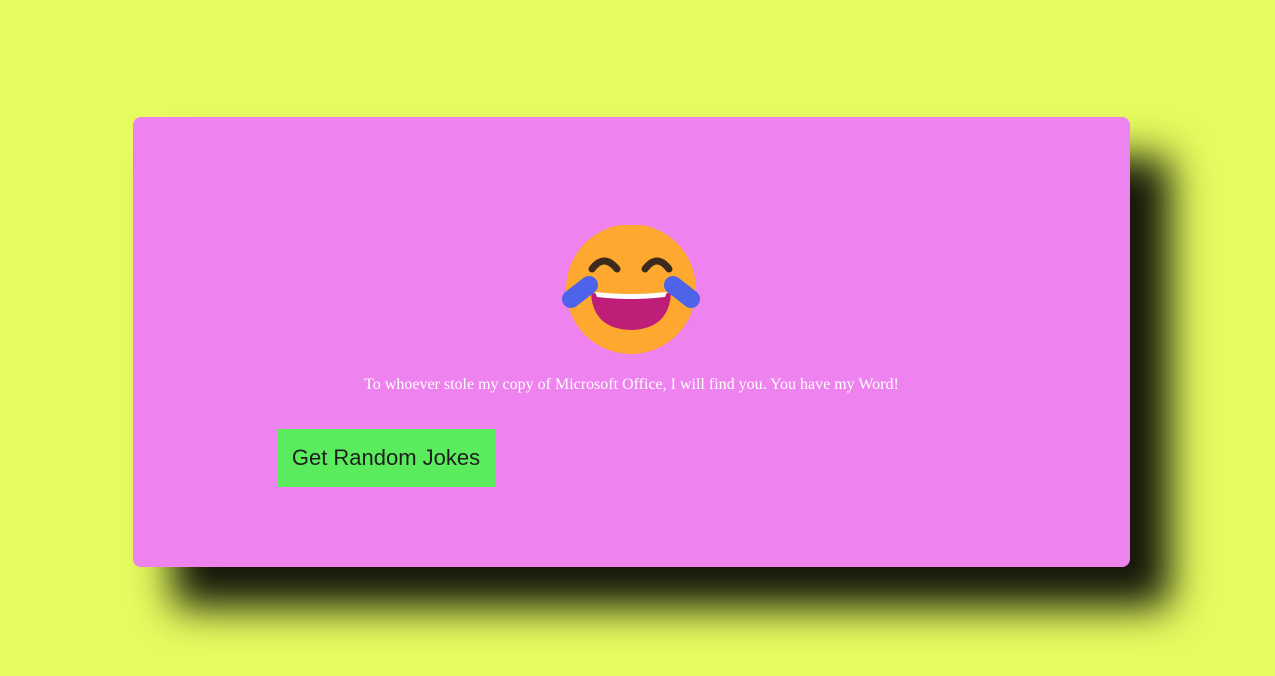  What do you see at coordinates (631, 289) in the screenshot?
I see `face-with-tears-of-joy-icon` at bounding box center [631, 289].